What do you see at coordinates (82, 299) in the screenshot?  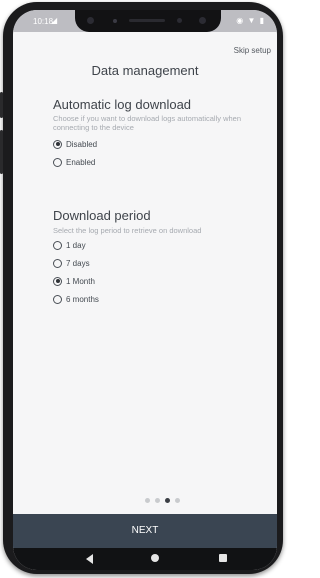 I see `radio-label: 6 months` at bounding box center [82, 299].